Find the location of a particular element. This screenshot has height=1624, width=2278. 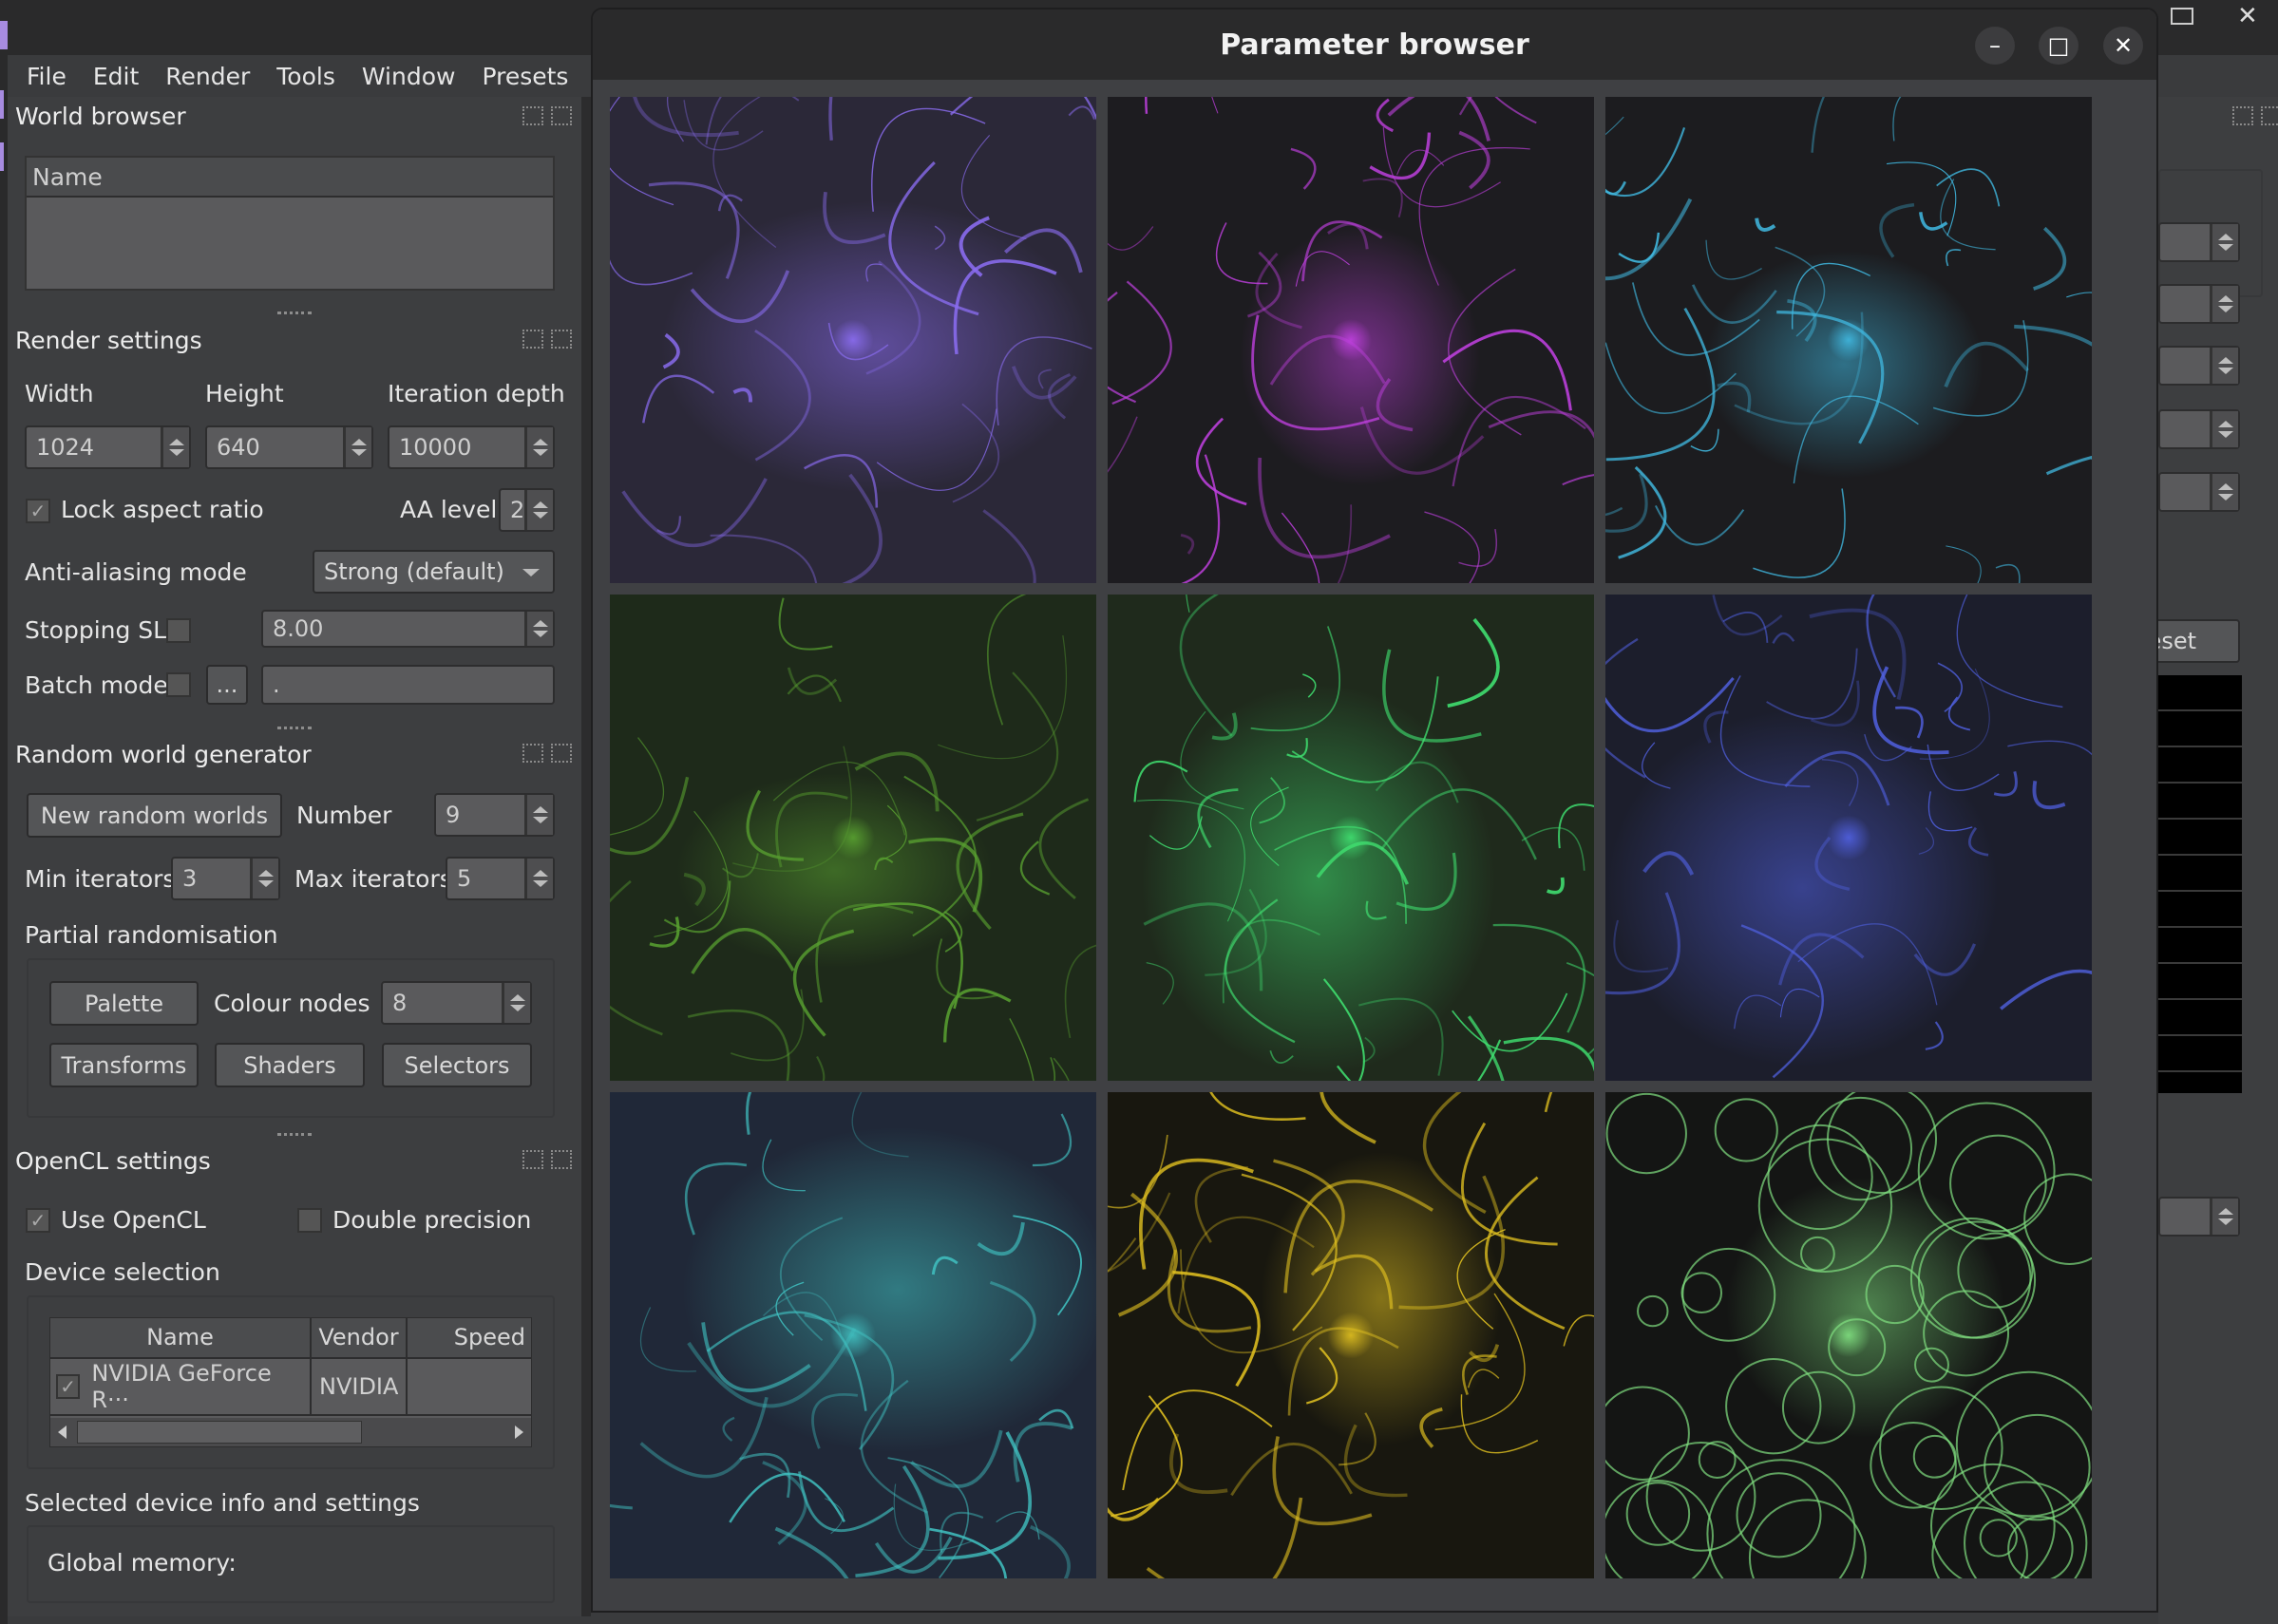

lock-aspect-checkbox: ✓ is located at coordinates (38, 511).